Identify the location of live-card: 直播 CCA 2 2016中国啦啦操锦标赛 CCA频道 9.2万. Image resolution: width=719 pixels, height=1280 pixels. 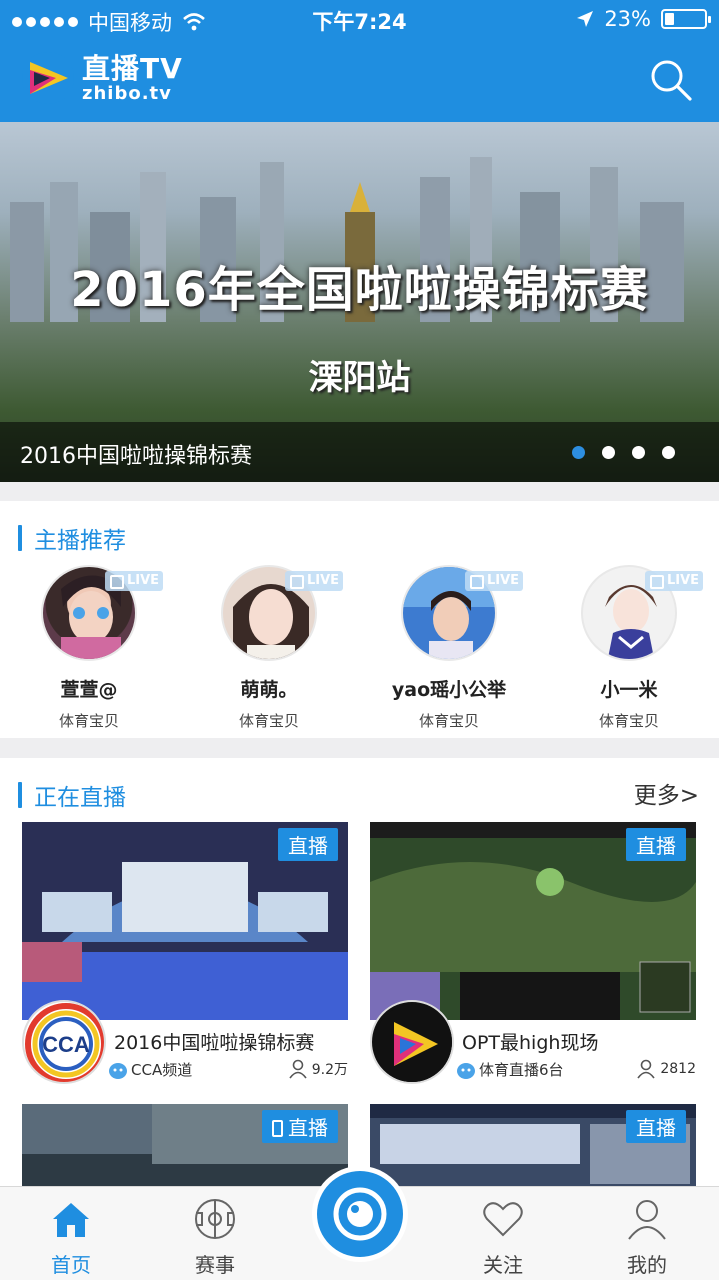
(184, 953).